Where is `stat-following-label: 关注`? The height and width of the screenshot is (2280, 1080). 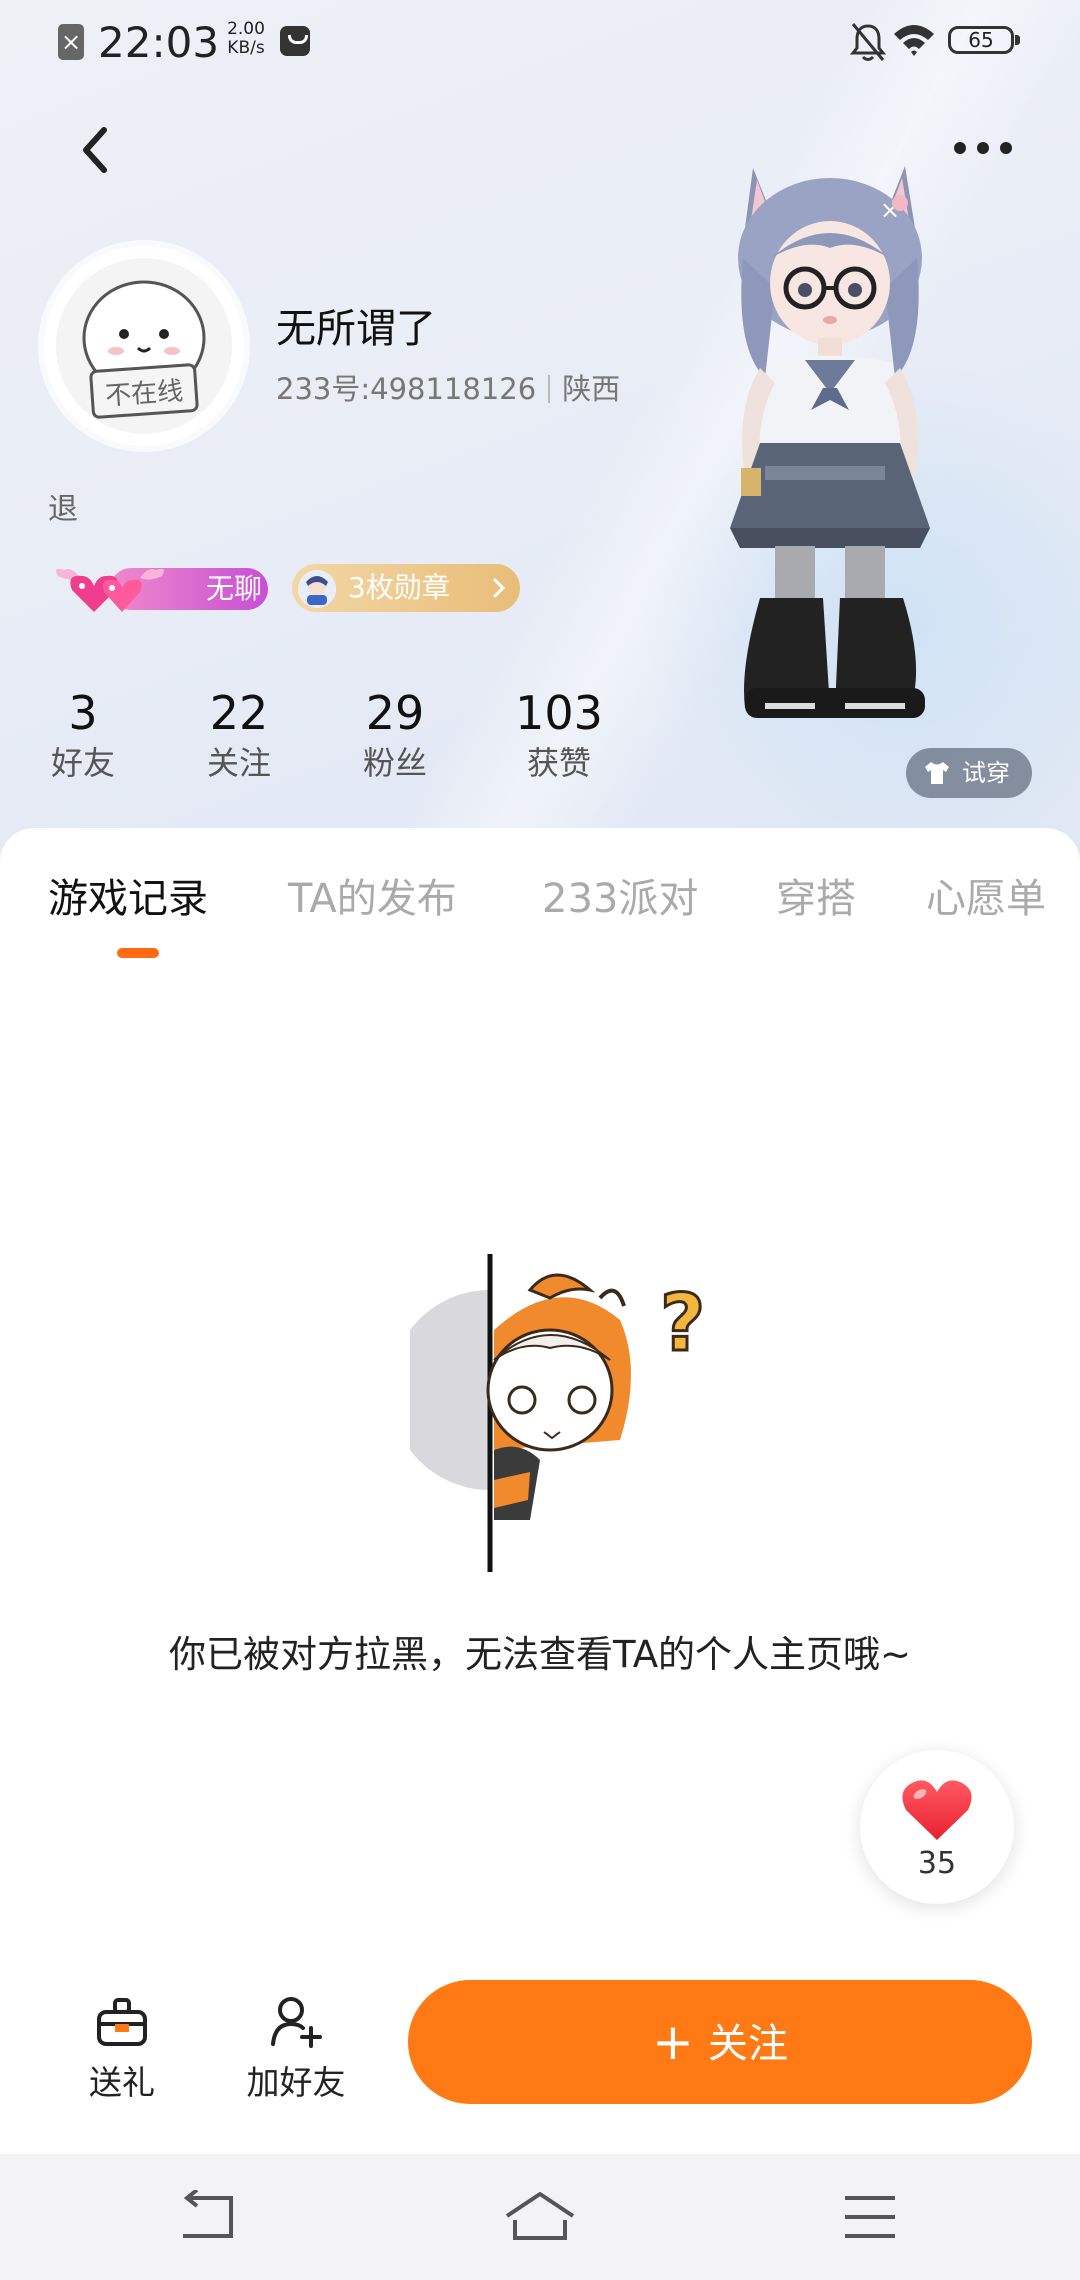
stat-following-label: 关注 is located at coordinates (238, 763).